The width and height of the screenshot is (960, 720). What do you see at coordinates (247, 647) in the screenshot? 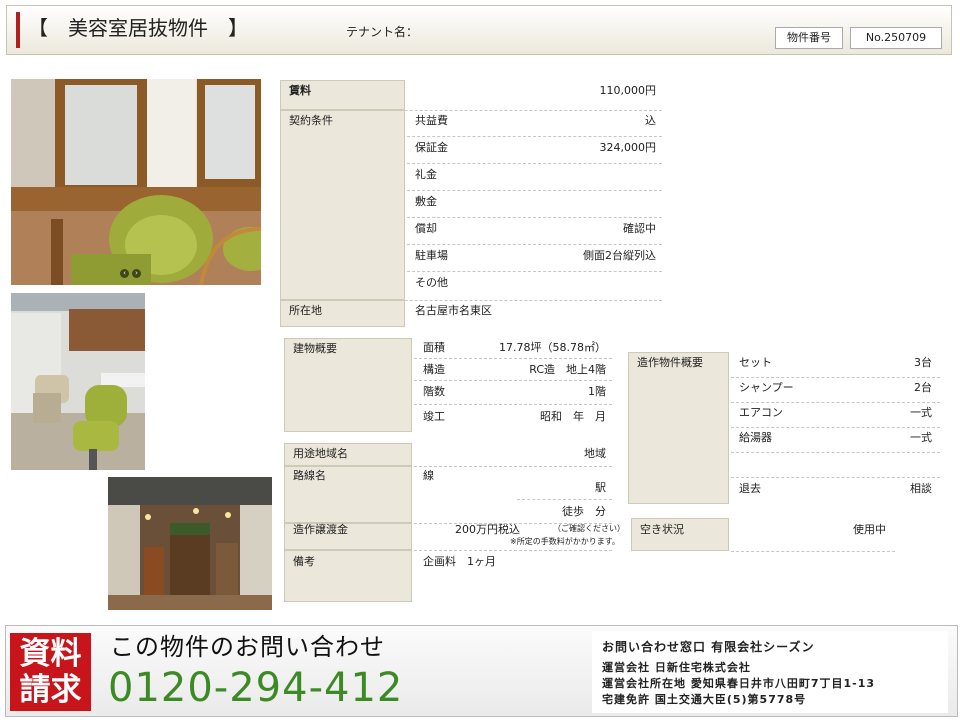
I see `inquiry-heading: この物件のお問い合わせ` at bounding box center [247, 647].